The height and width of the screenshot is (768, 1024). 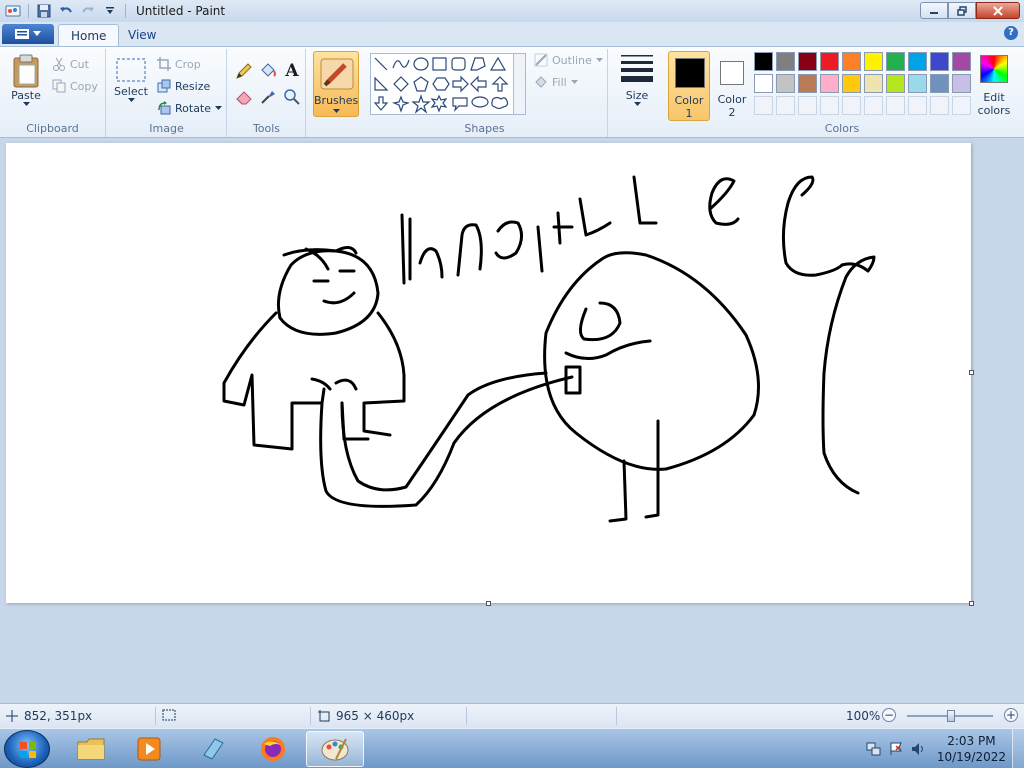 I want to click on folder-icon, so click(x=91, y=749).